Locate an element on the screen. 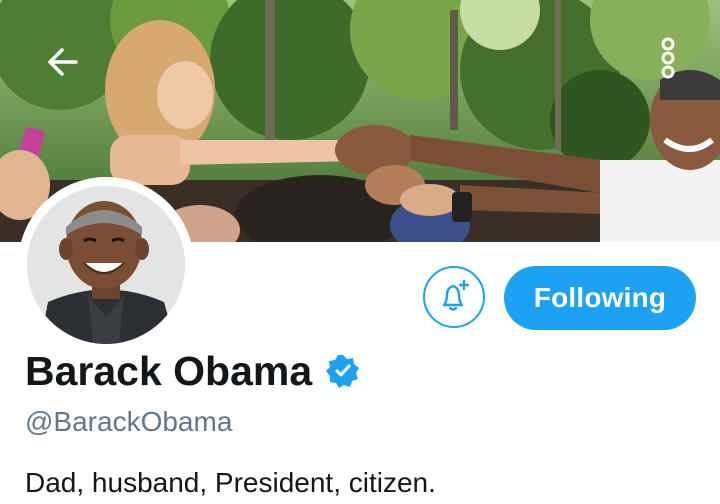 The width and height of the screenshot is (720, 504). back-button is located at coordinates (64, 64).